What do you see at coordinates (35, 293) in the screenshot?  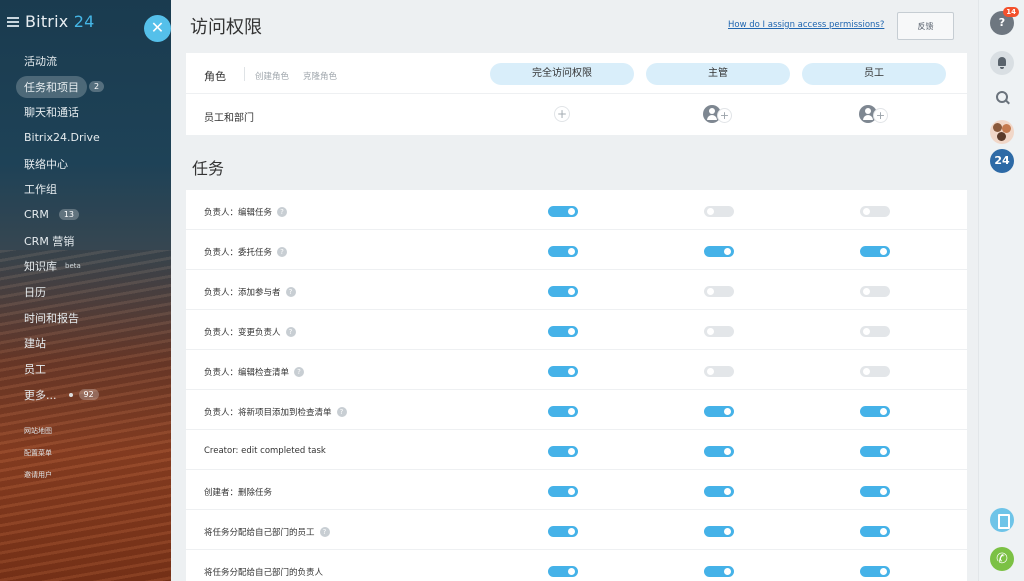 I see `sidebar-item-label: 日历` at bounding box center [35, 293].